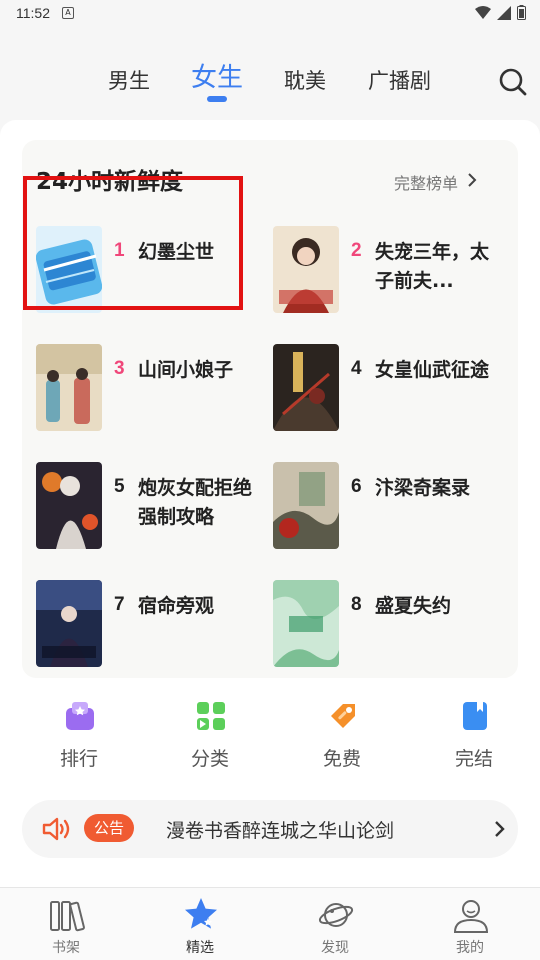 Image resolution: width=540 pixels, height=960 pixels. Describe the element at coordinates (195, 502) in the screenshot. I see `book-title: 炮灰女配拒绝强制攻略` at that location.